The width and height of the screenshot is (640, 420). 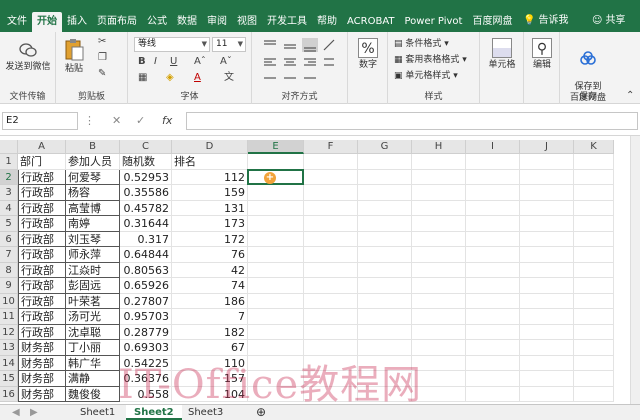 I want to click on ribbon-tab: 文件, so click(x=17, y=22).